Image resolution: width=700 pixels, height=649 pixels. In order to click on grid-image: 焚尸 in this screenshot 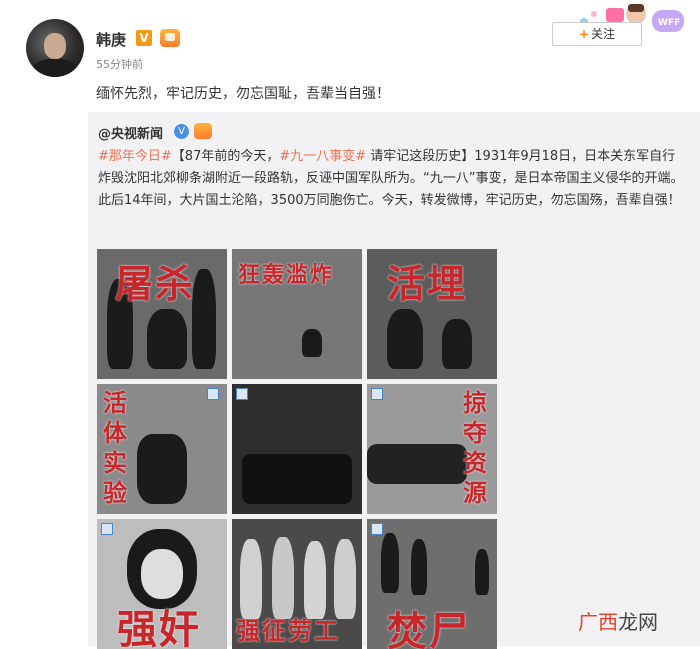, I will do `click(432, 584)`.